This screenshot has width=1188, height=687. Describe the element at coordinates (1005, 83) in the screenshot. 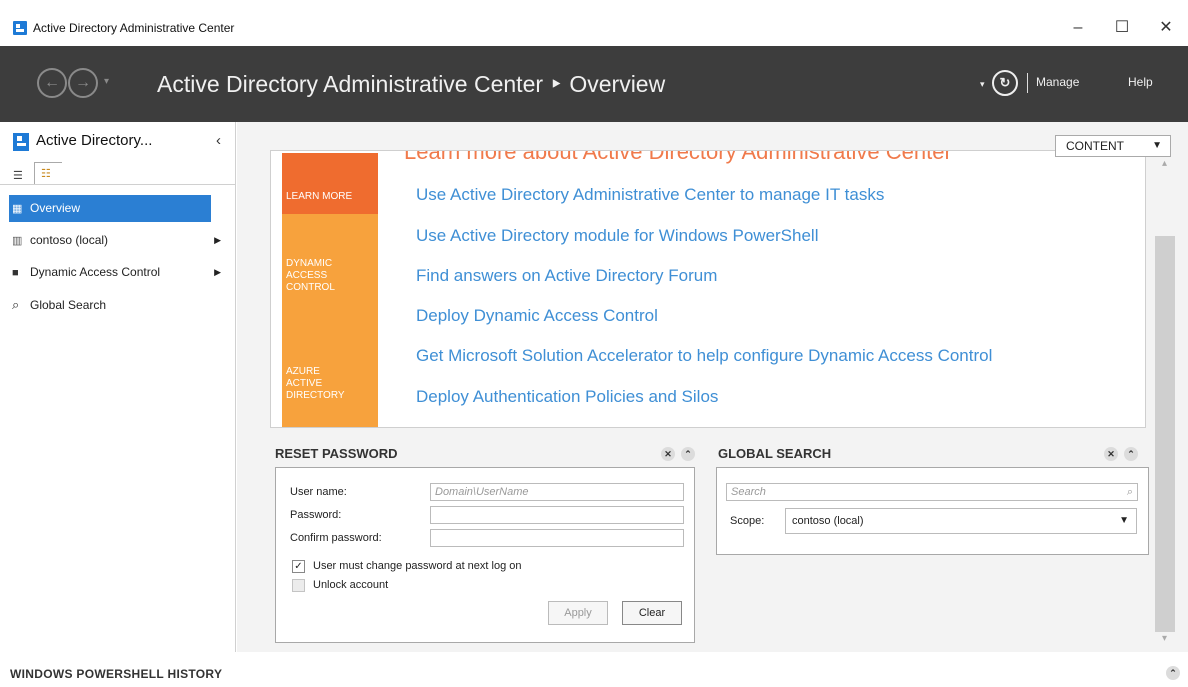

I see `refresh-icon: ↻` at that location.